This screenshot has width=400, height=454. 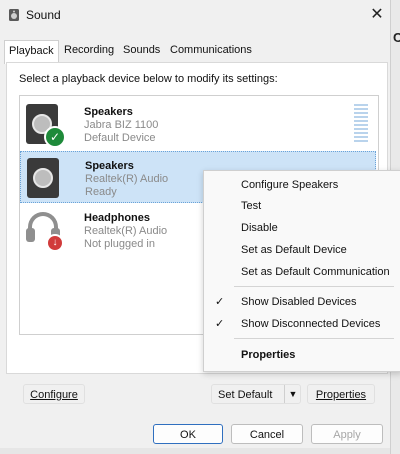 I want to click on menu-item-set-default-communication: Set as Default Communication, so click(x=302, y=272).